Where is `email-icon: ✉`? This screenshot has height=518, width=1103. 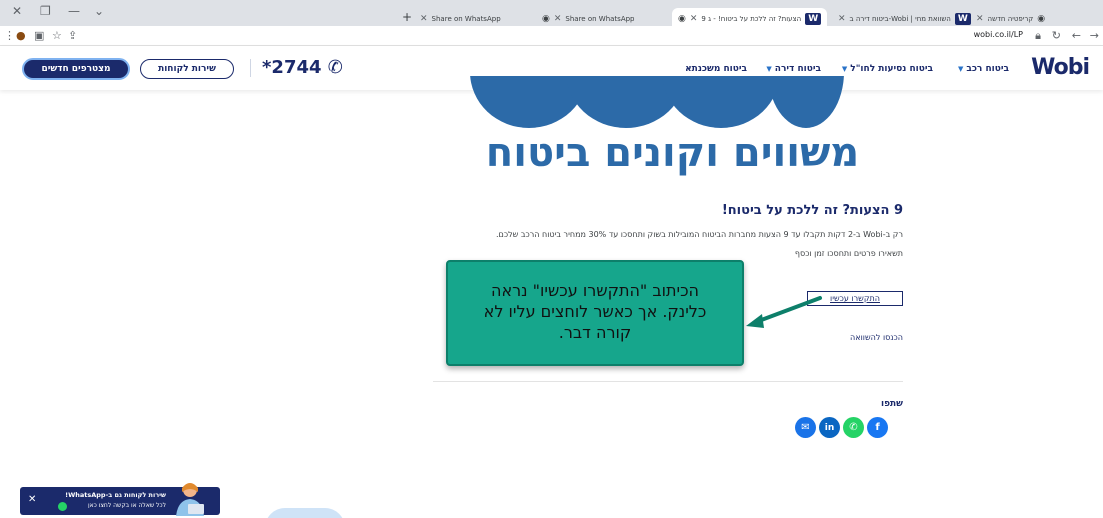
email-icon: ✉ is located at coordinates (805, 427).